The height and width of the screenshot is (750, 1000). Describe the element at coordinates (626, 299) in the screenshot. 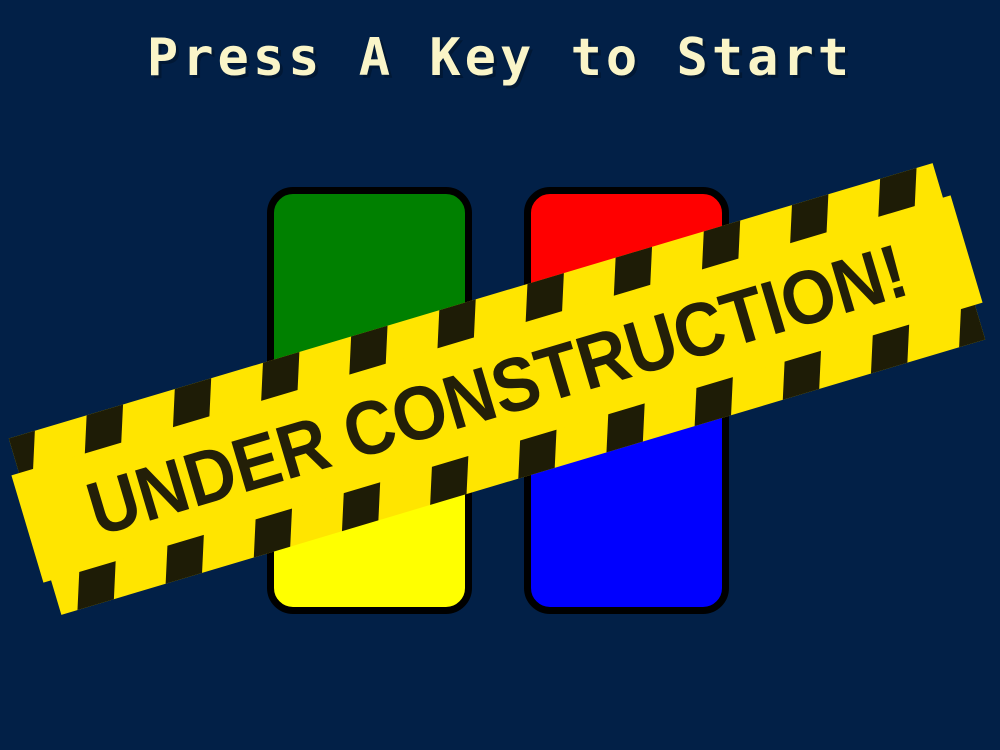

I see `red-tile` at that location.